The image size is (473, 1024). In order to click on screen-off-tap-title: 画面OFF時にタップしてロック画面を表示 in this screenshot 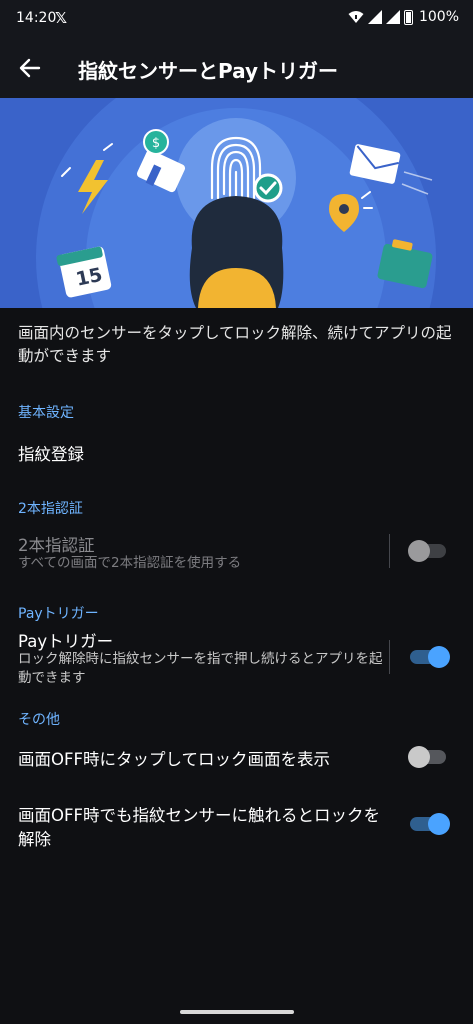, I will do `click(174, 758)`.